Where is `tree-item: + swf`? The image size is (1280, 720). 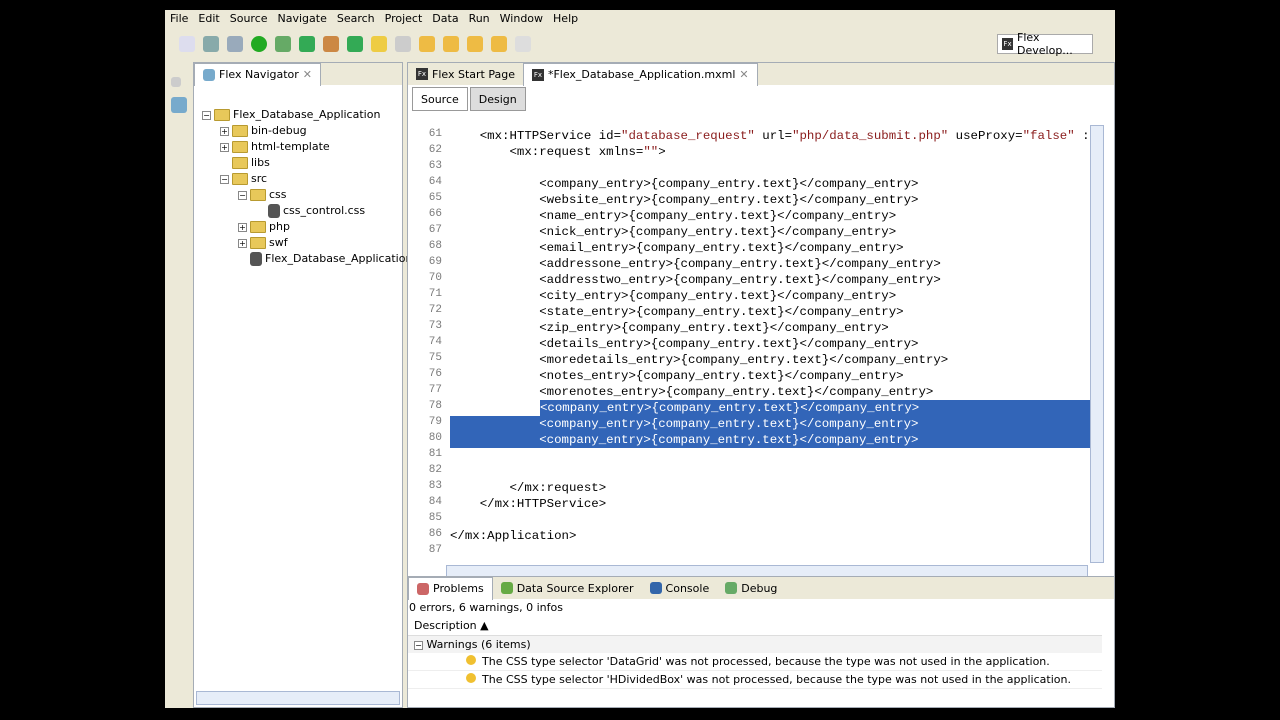 tree-item: + swf is located at coordinates (263, 243).